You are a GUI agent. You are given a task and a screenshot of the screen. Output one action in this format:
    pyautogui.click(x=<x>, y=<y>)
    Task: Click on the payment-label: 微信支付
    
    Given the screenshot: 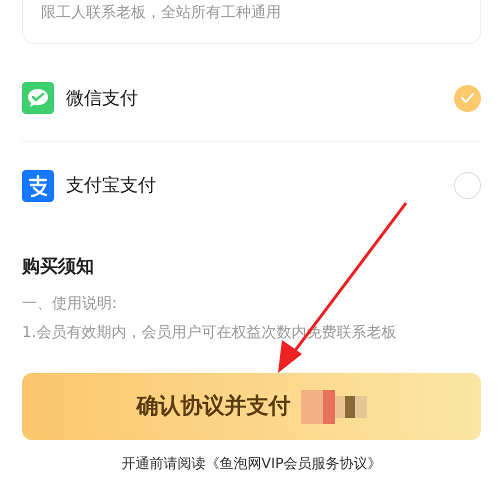 What is the action you would take?
    pyautogui.click(x=102, y=98)
    